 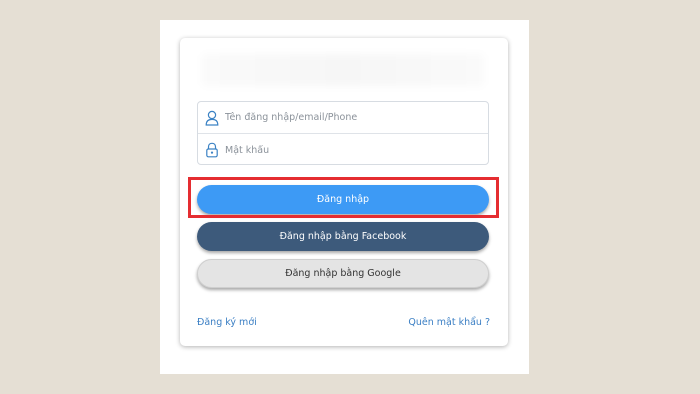 I want to click on password-field-row, so click(x=343, y=150).